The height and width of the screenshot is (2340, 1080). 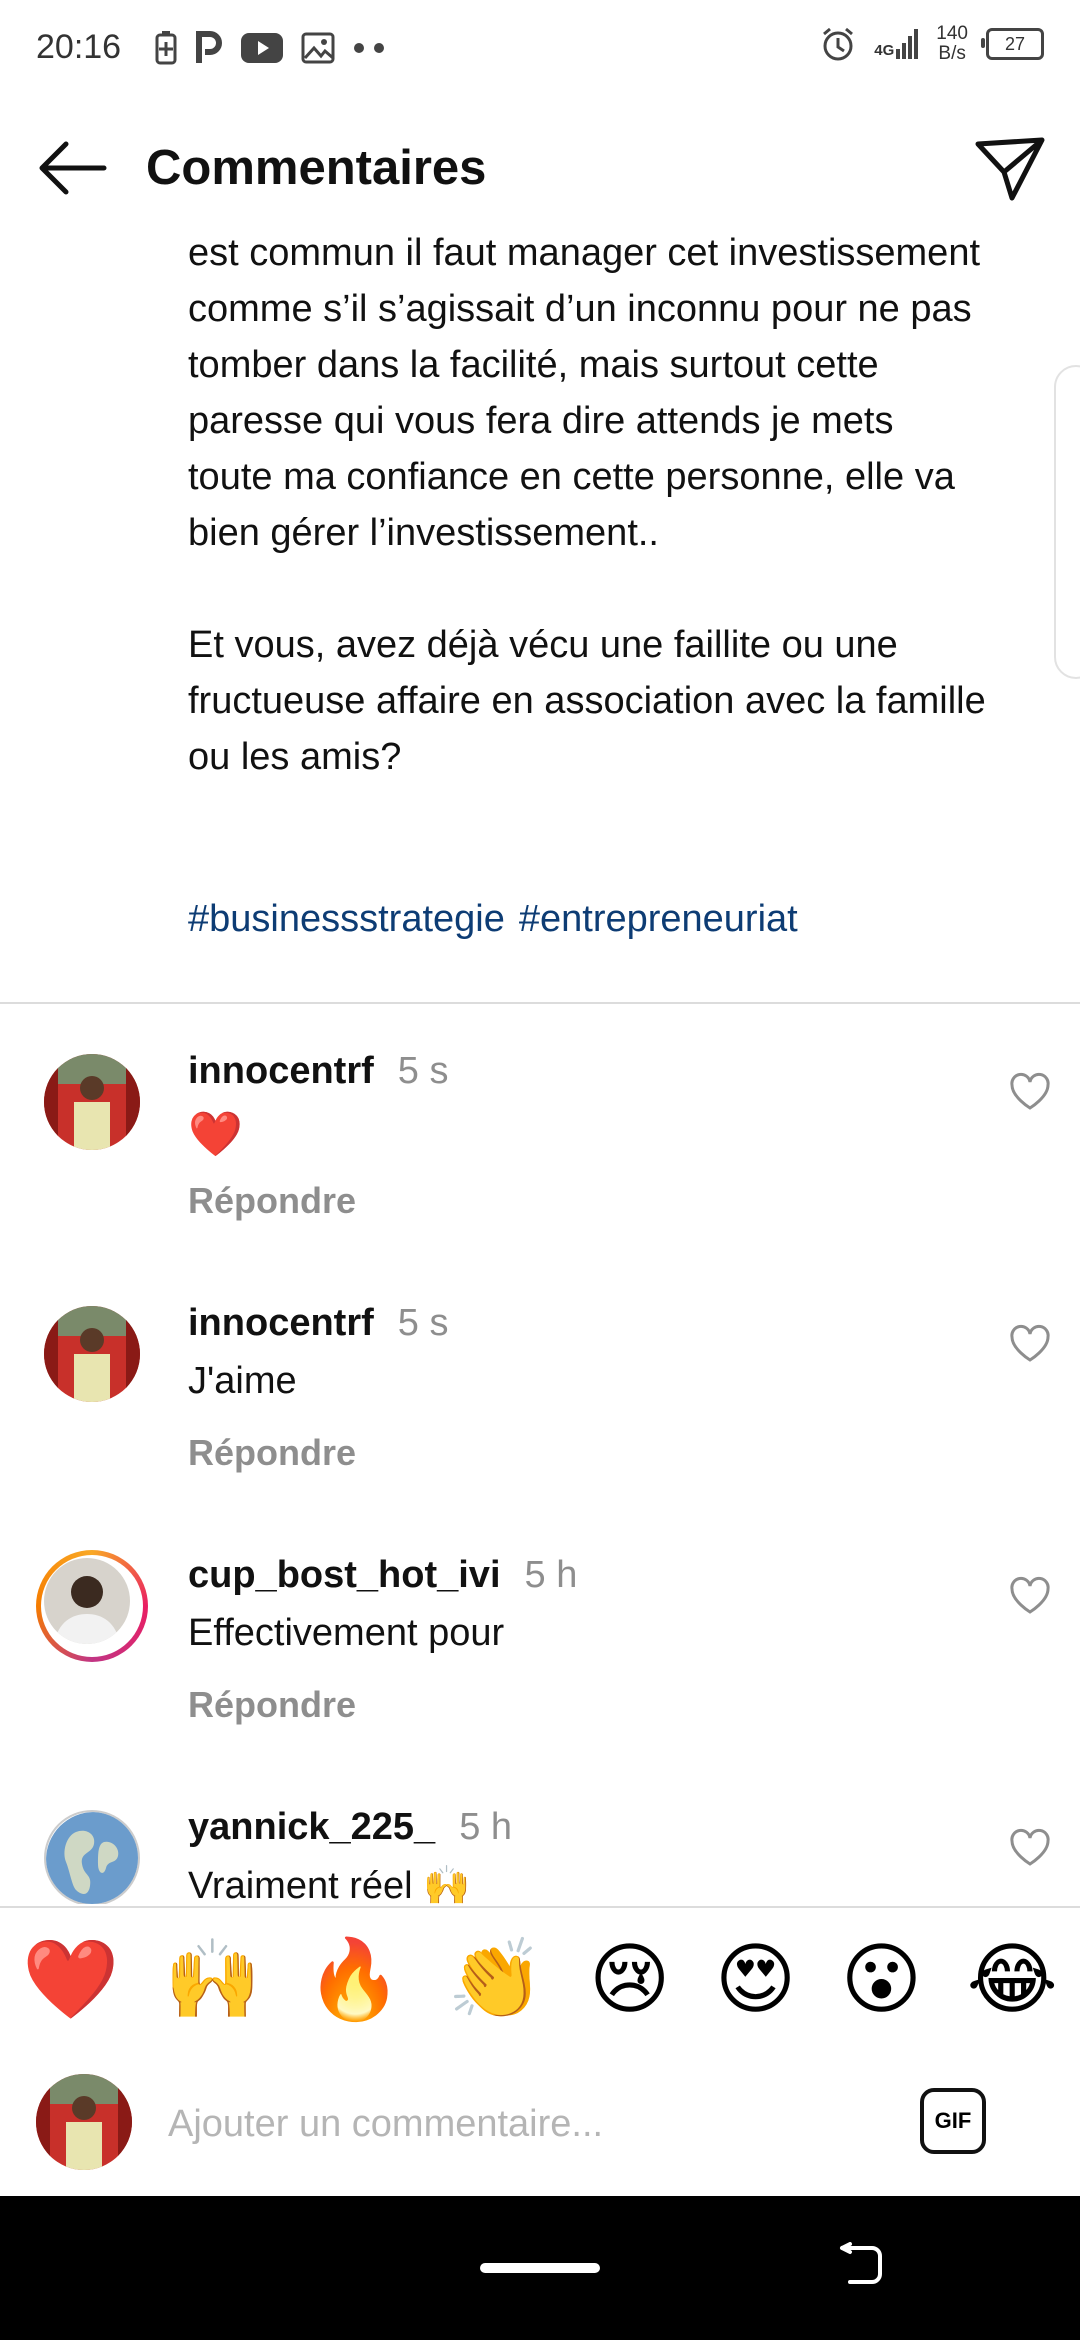 I want to click on story-ring, so click(x=92, y=1606).